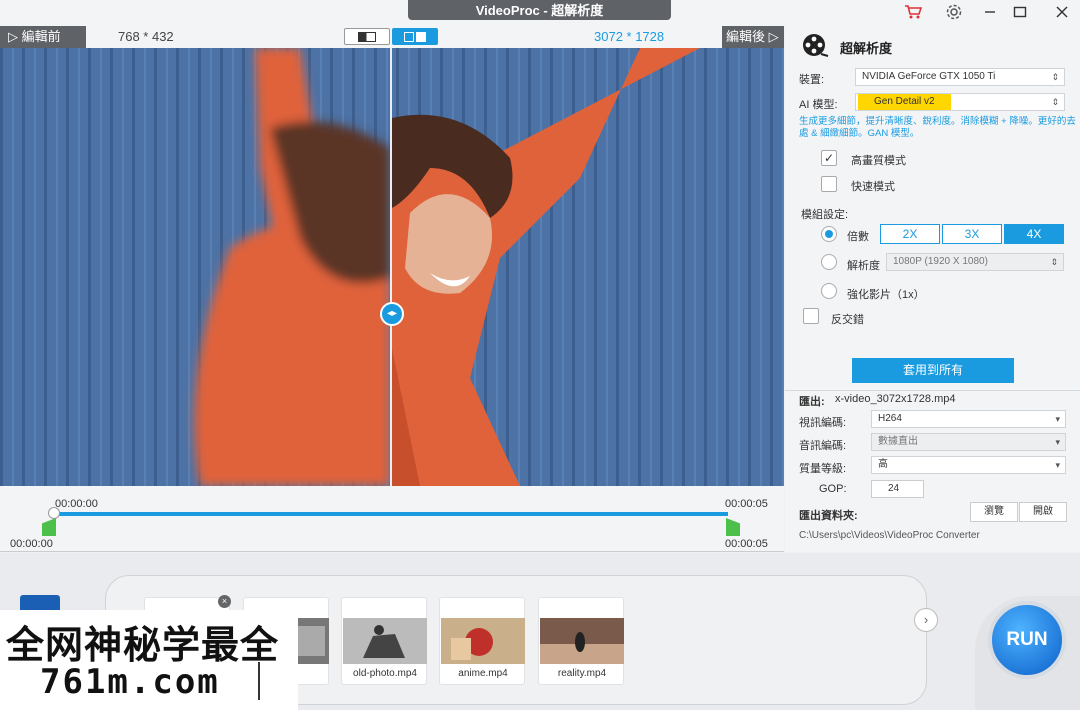 The image size is (1080, 710). What do you see at coordinates (539, 10) in the screenshot?
I see `window-title: VideoProc - 超解析度` at bounding box center [539, 10].